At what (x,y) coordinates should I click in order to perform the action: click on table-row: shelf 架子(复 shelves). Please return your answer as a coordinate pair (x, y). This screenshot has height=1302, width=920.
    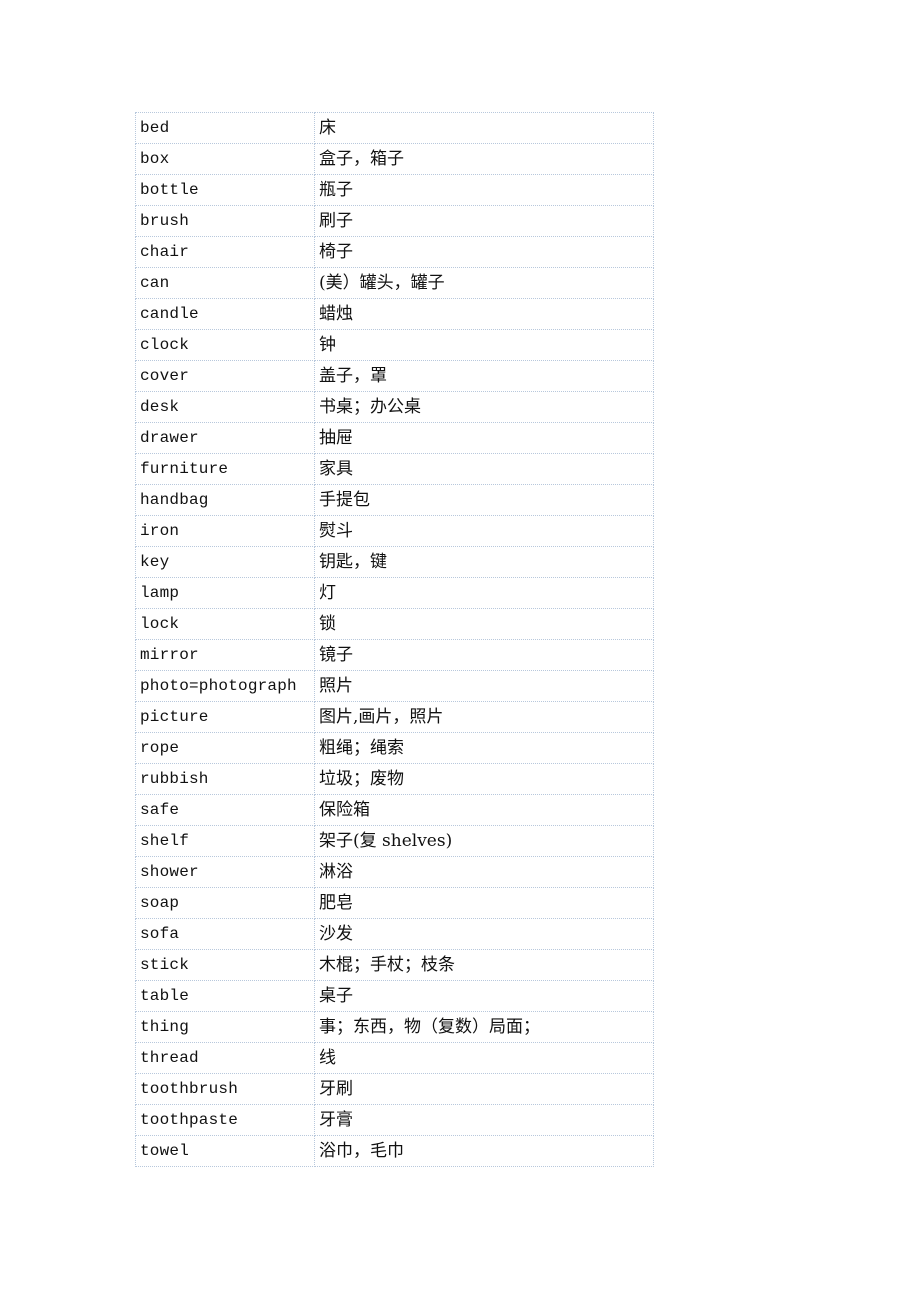
    Looking at the image, I should click on (394, 841).